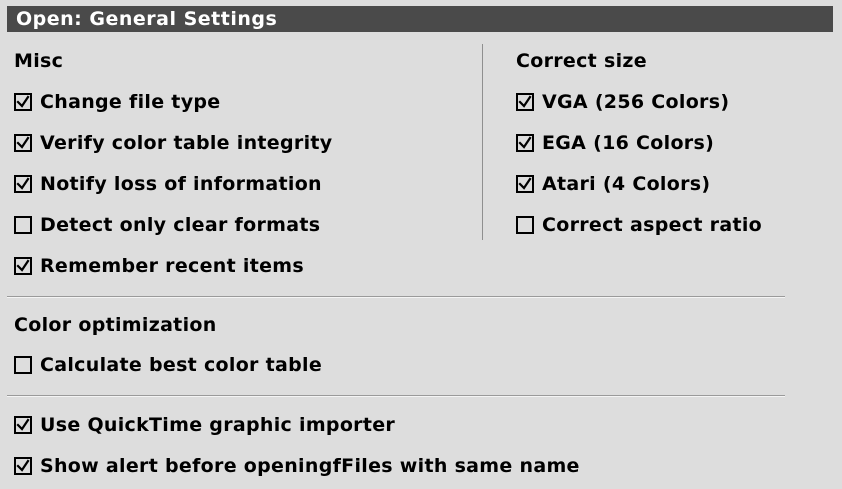 Image resolution: width=842 pixels, height=489 pixels. Describe the element at coordinates (39, 61) in the screenshot. I see `misc-header: Misc` at that location.